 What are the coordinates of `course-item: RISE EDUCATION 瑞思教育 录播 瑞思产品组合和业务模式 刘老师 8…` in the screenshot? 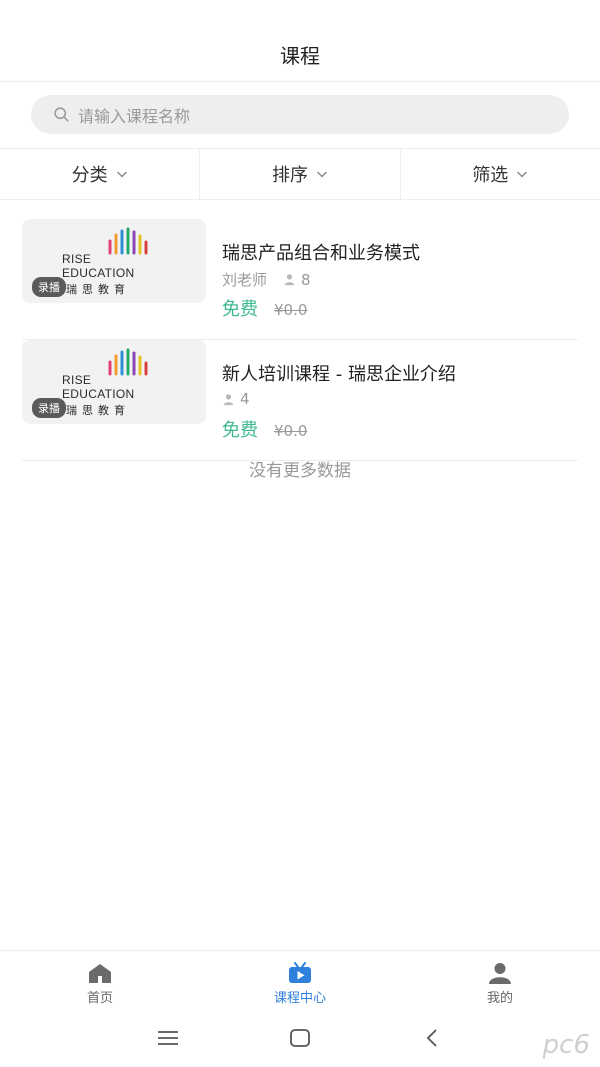 It's located at (300, 279).